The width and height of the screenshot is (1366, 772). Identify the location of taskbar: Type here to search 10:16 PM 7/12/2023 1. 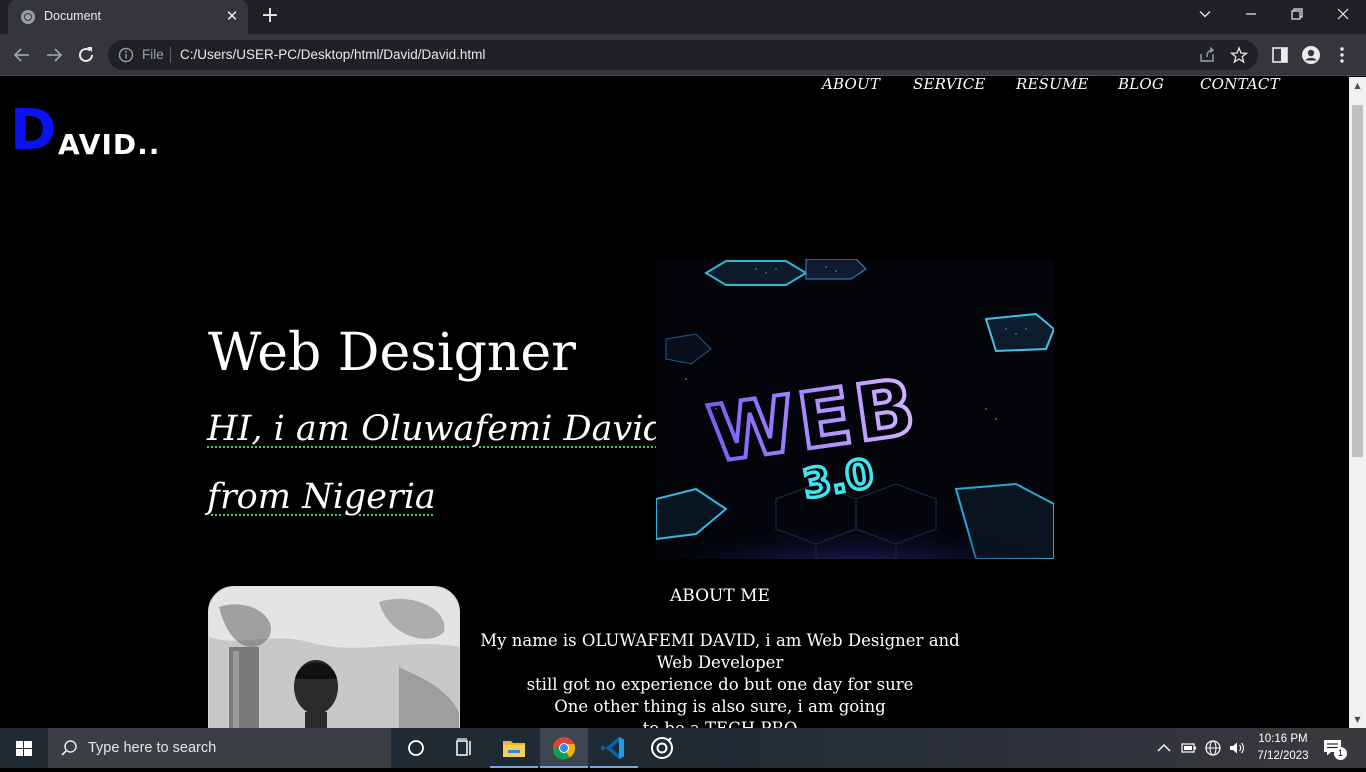
(683, 748).